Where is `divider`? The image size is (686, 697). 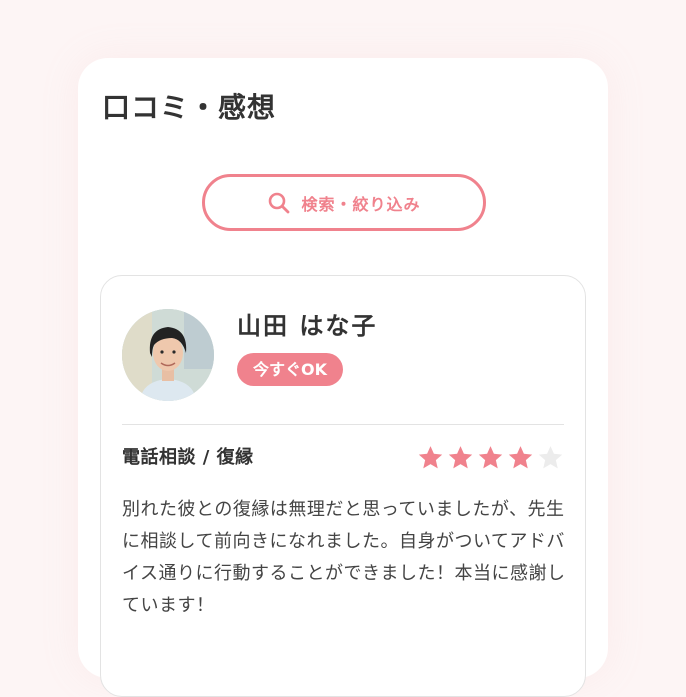 divider is located at coordinates (343, 424).